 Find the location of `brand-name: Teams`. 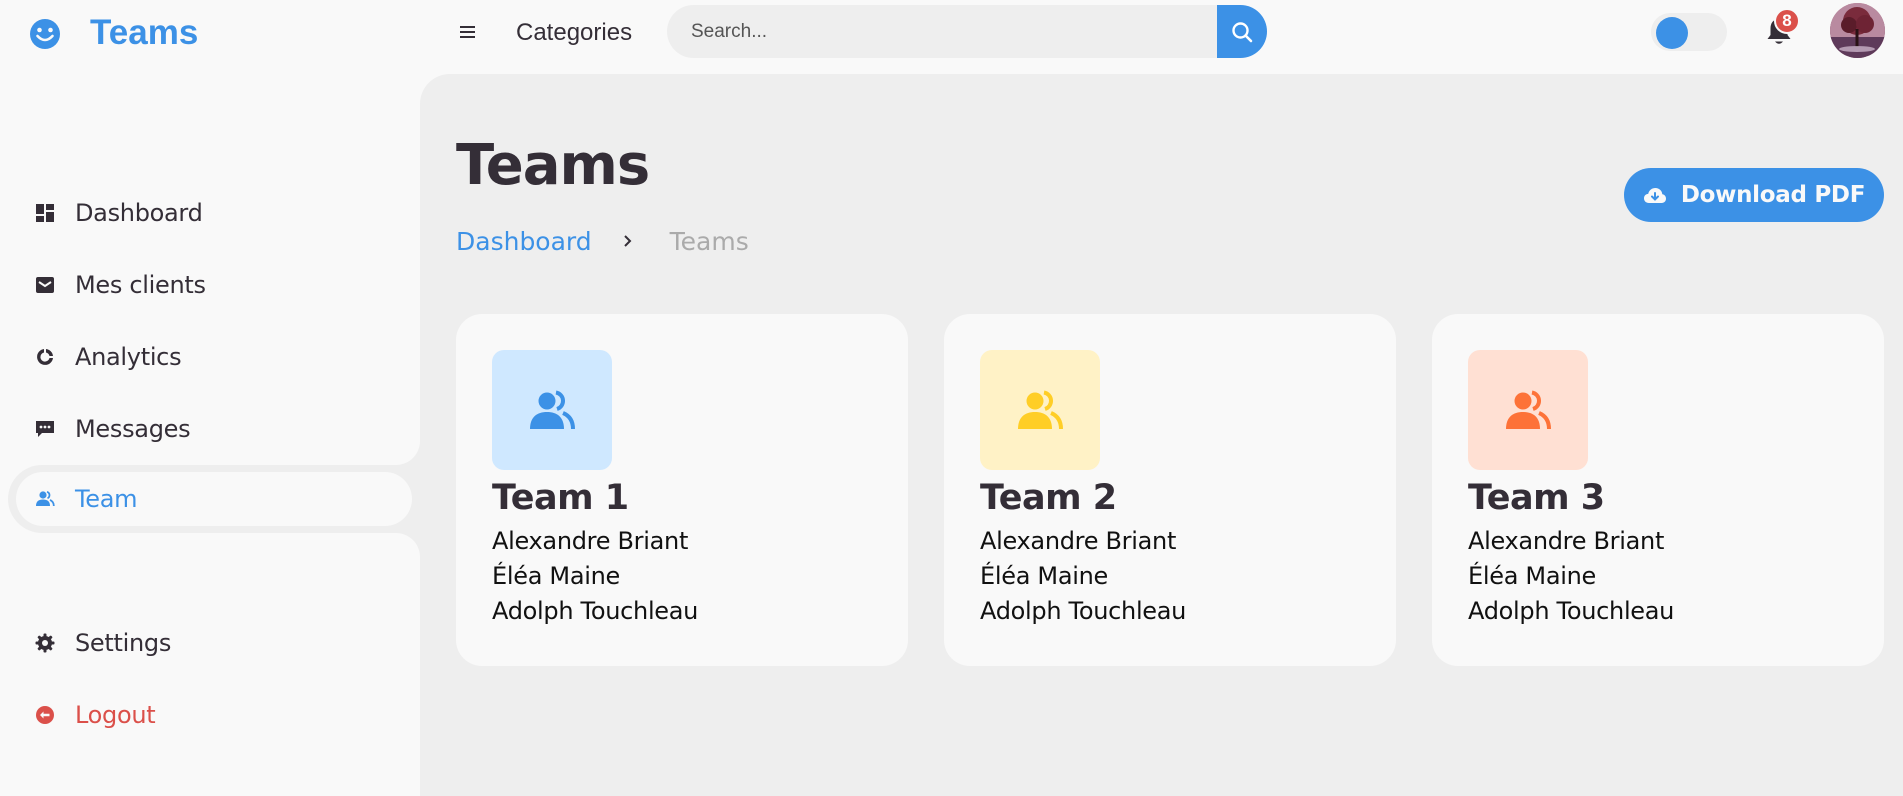

brand-name: Teams is located at coordinates (144, 33).